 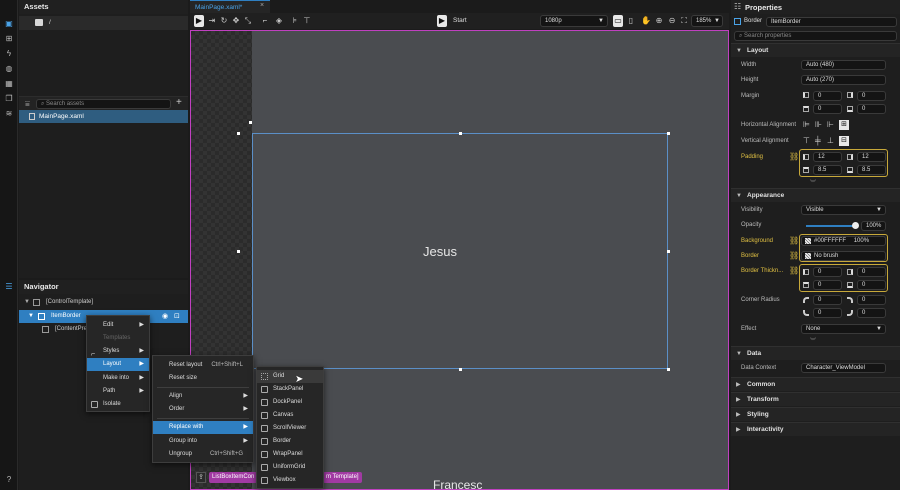 What do you see at coordinates (871, 285) in the screenshot?
I see `border-thickness-bottom-input: 0` at bounding box center [871, 285].